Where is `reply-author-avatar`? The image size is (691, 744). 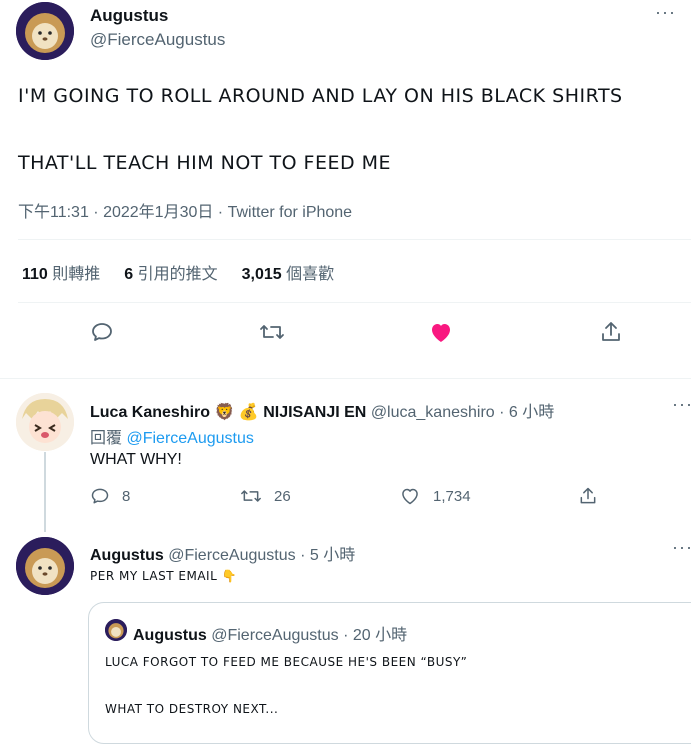
reply-author-avatar is located at coordinates (45, 422).